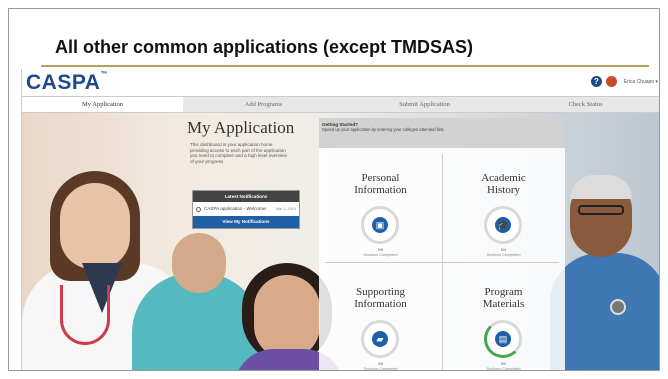 This screenshot has width=668, height=379. Describe the element at coordinates (85, 315) in the screenshot. I see `stethoscope` at that location.